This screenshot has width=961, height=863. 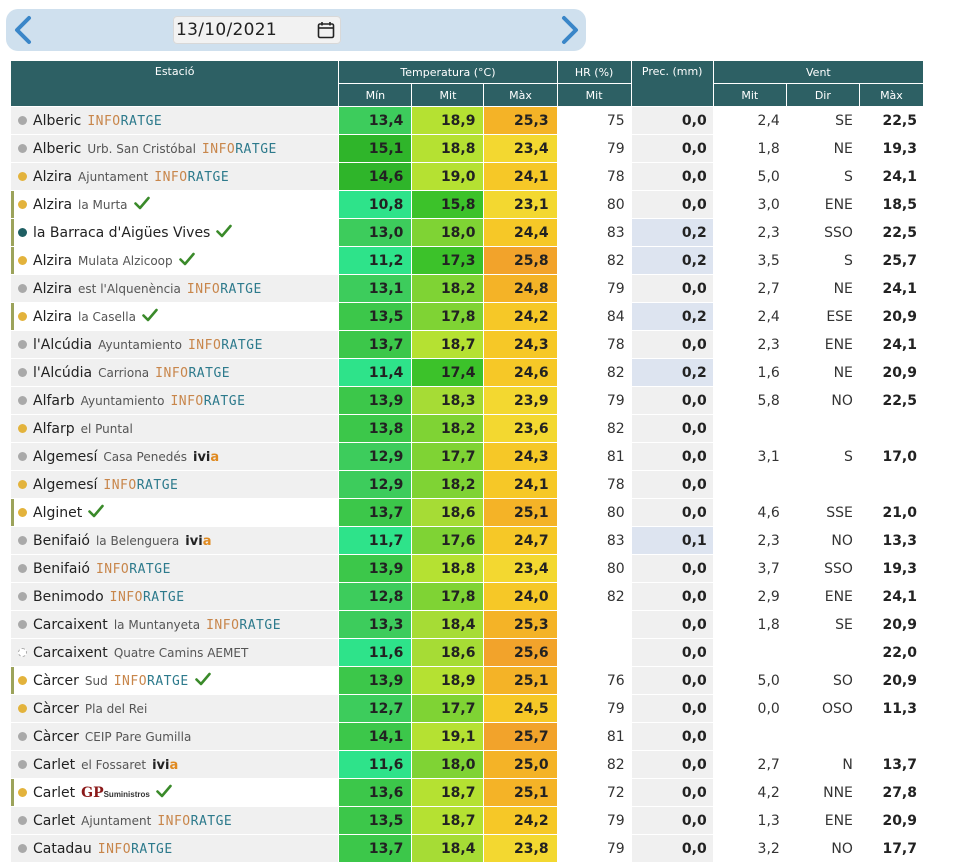 I want to click on station-cell: Carlet GPSuministros, so click(x=174, y=792).